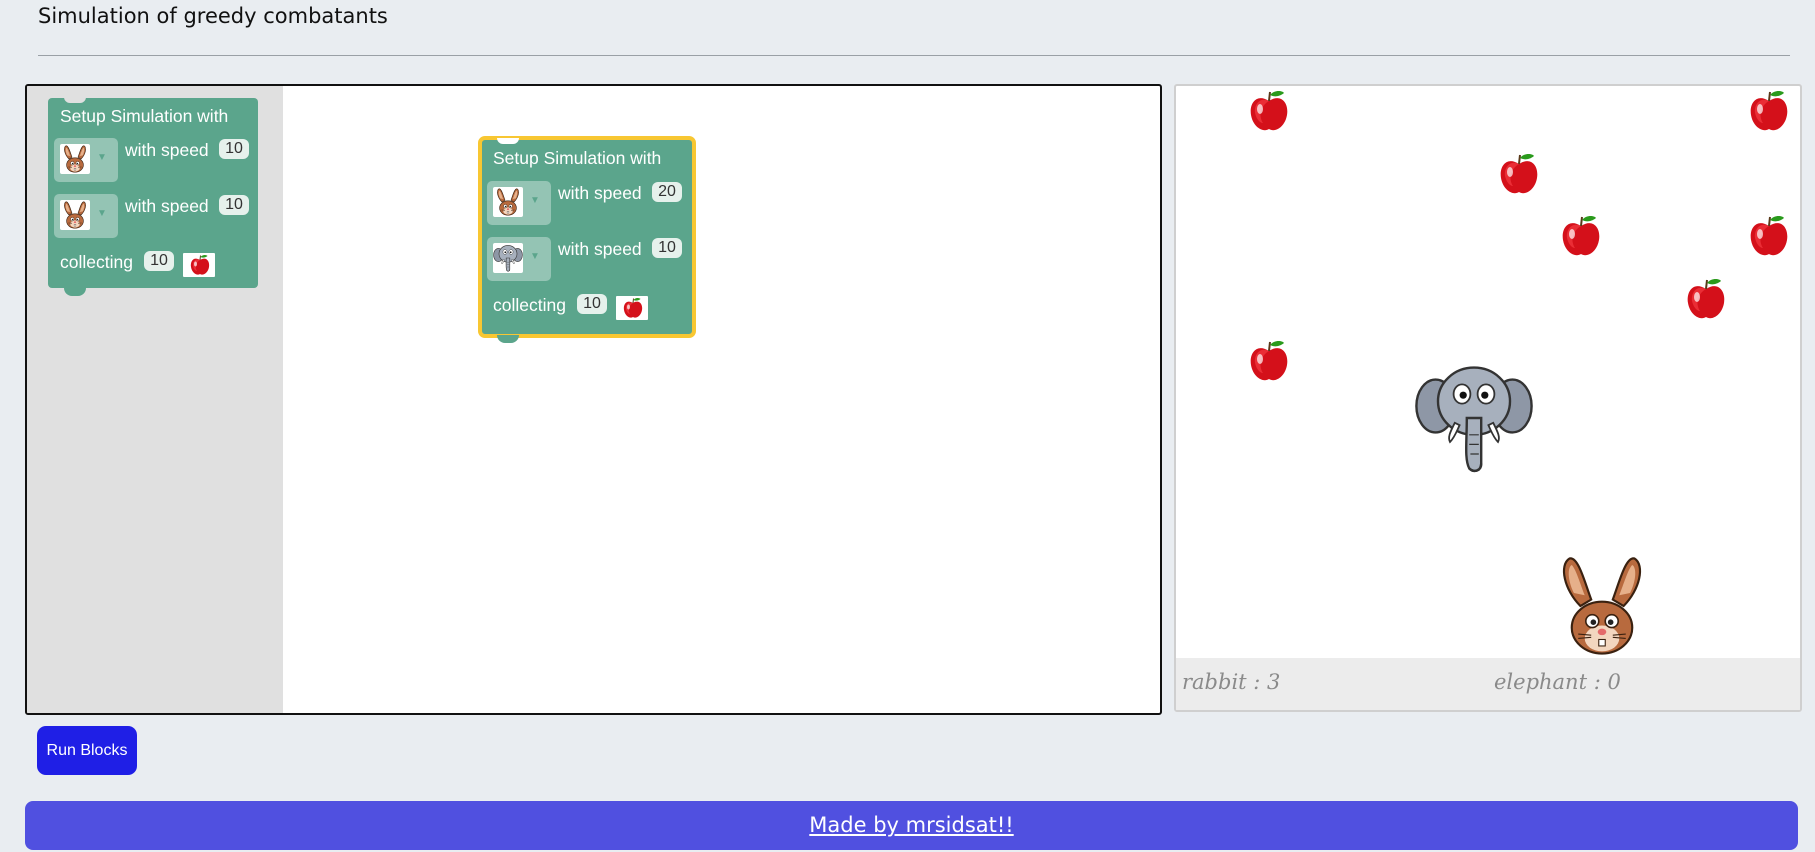  I want to click on page-title: Simulation of greedy combatants, so click(213, 16).